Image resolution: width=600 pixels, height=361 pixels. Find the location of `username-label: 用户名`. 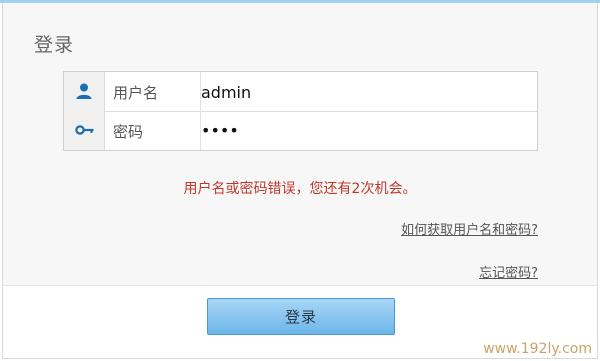

username-label: 用户名 is located at coordinates (136, 93).